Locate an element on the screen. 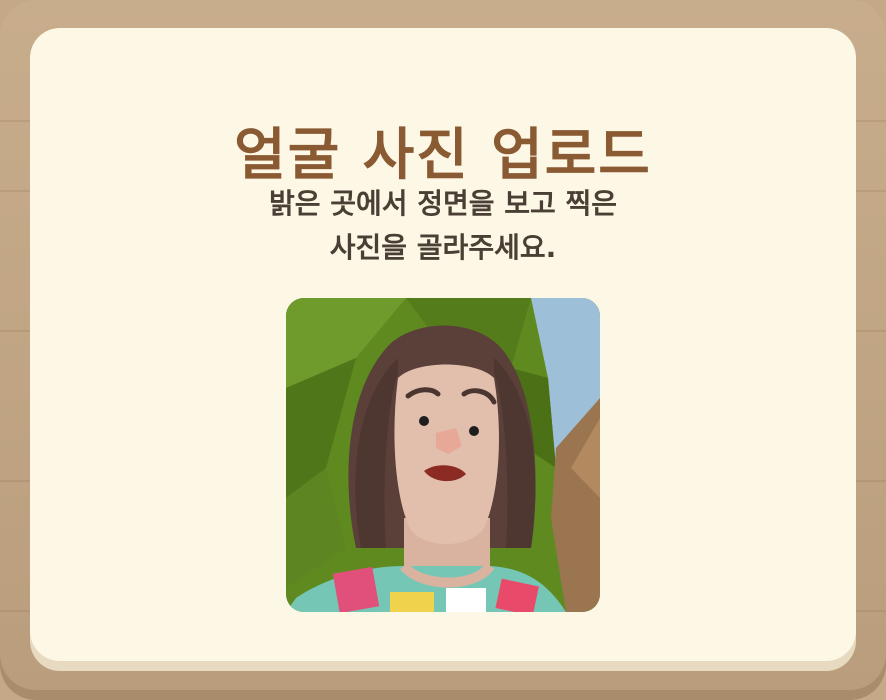 The width and height of the screenshot is (886, 700). dialog-title: 얼굴 사진 업로드 is located at coordinates (443, 155).